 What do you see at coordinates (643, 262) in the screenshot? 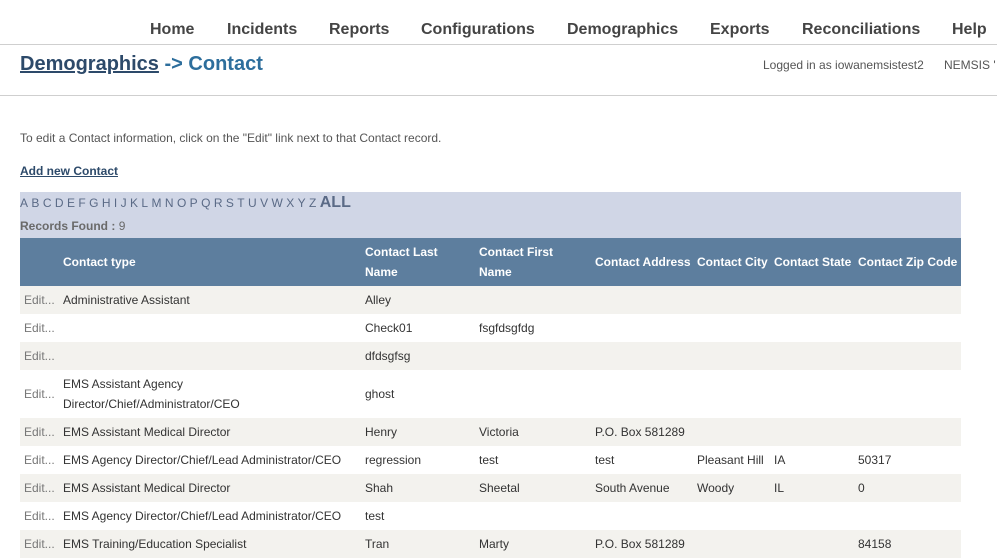
I see `header-contact-address: Contact Address` at bounding box center [643, 262].